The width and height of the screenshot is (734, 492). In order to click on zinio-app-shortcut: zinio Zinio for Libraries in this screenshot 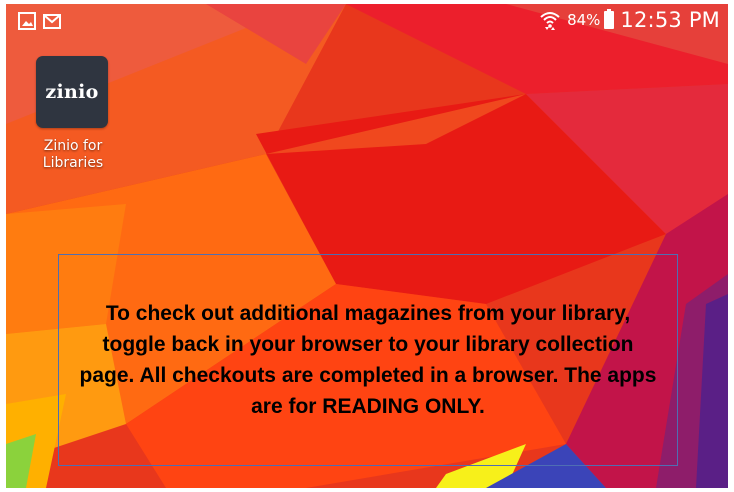, I will do `click(73, 114)`.